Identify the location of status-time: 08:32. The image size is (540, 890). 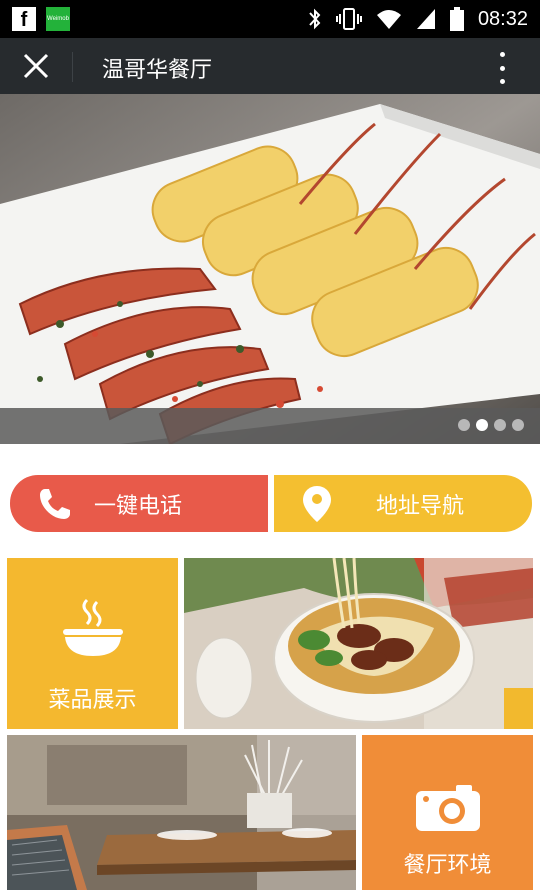
(502, 18).